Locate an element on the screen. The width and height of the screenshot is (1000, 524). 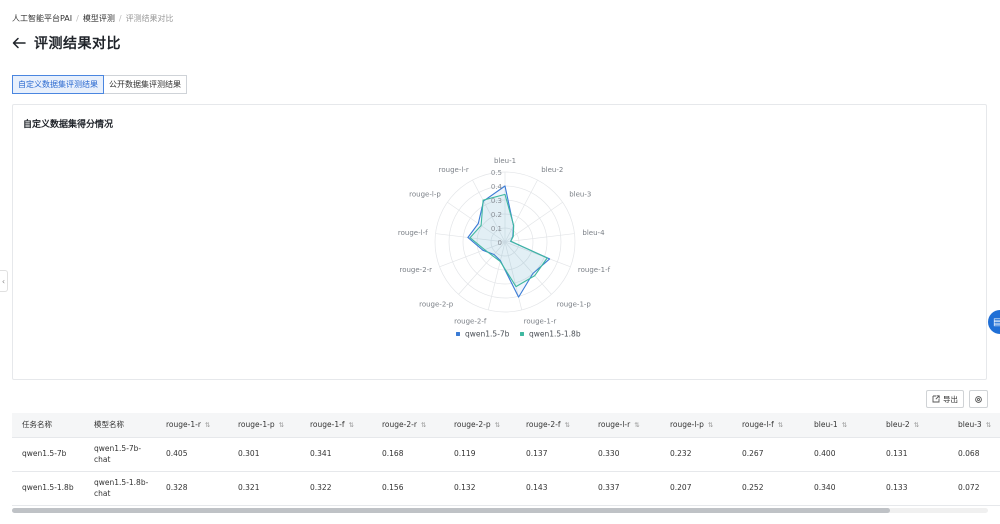
page-title: 评测结果对比 is located at coordinates (77, 44).